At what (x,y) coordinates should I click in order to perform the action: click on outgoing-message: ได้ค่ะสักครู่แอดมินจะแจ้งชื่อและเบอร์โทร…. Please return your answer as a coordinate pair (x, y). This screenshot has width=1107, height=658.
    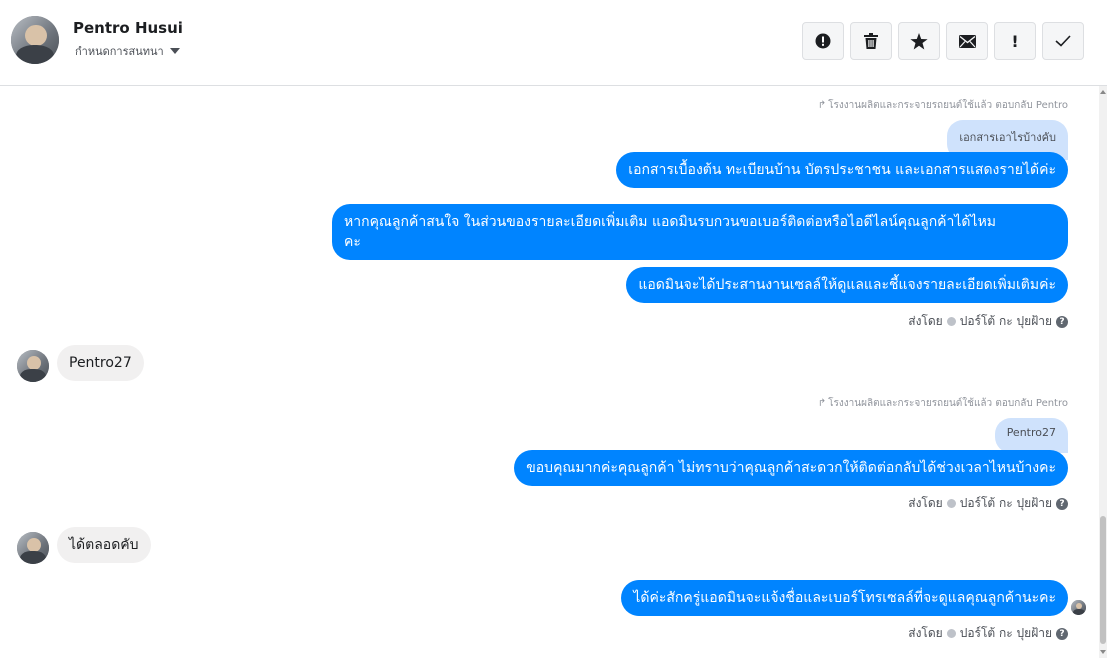
    Looking at the image, I should click on (844, 598).